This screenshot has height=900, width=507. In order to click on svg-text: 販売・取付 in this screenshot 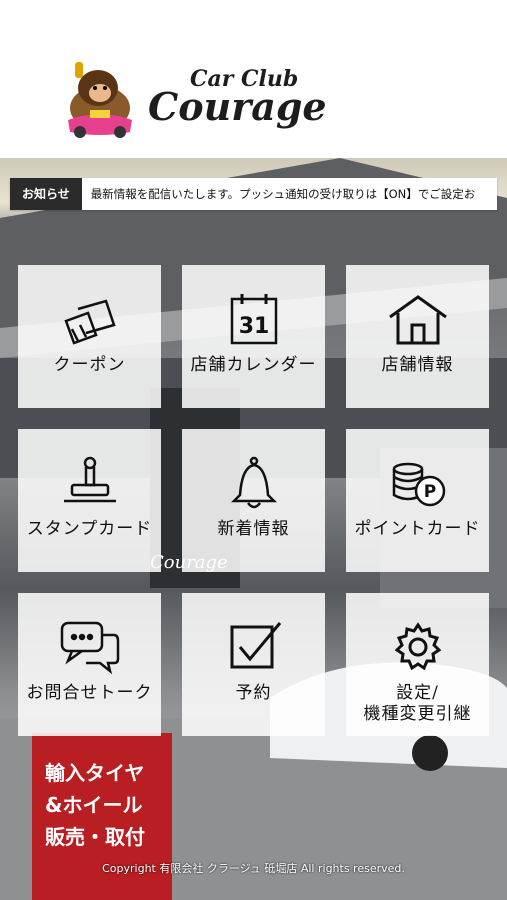, I will do `click(95, 837)`.